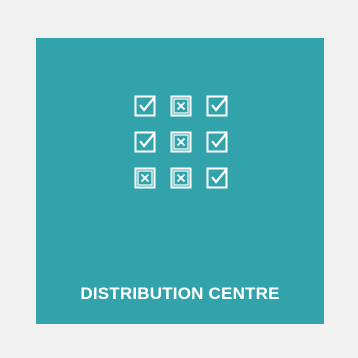 This screenshot has width=358, height=358. Describe the element at coordinates (194, 143) in the screenshot. I see `checklist-grid-icon` at that location.